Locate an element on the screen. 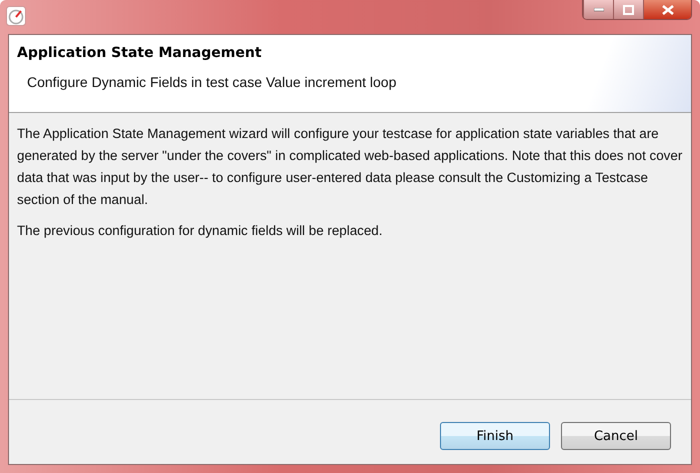 Image resolution: width=700 pixels, height=473 pixels. wizard-title: Application State Management is located at coordinates (140, 53).